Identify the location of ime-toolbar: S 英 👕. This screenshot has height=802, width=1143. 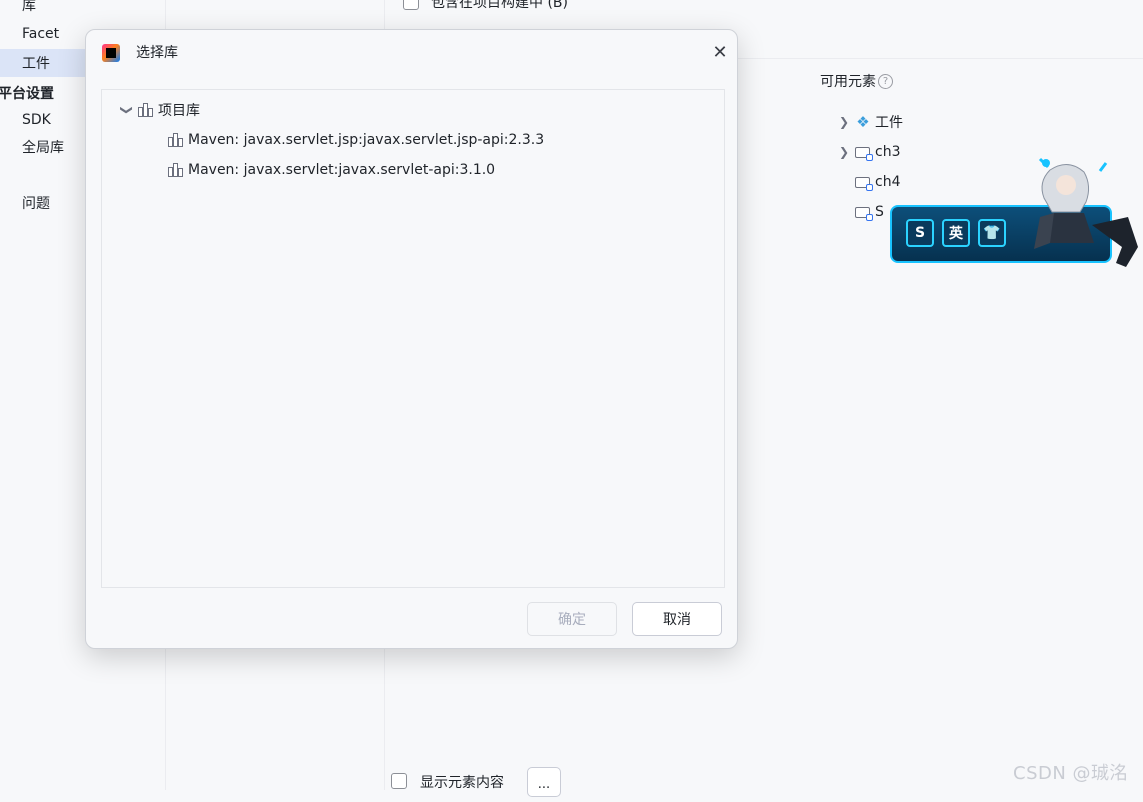
(1016, 215).